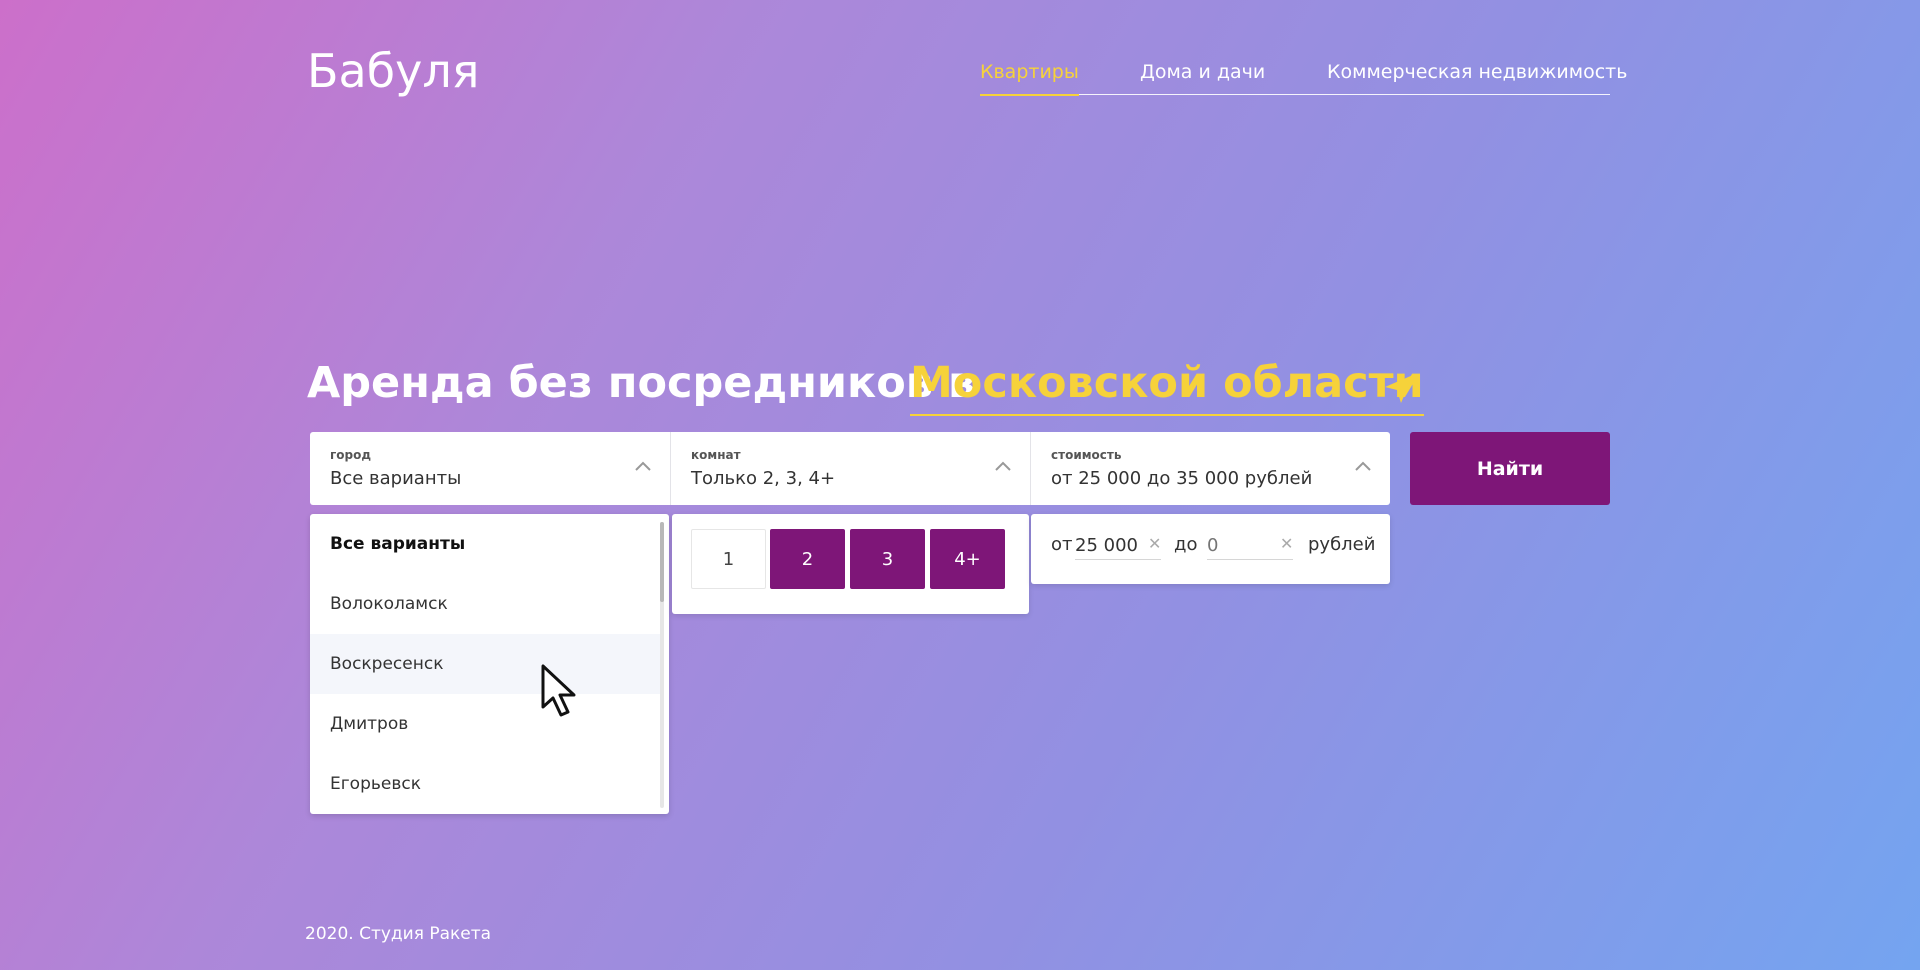  Describe the element at coordinates (396, 478) in the screenshot. I see `city-filter-value: Все варианты` at that location.